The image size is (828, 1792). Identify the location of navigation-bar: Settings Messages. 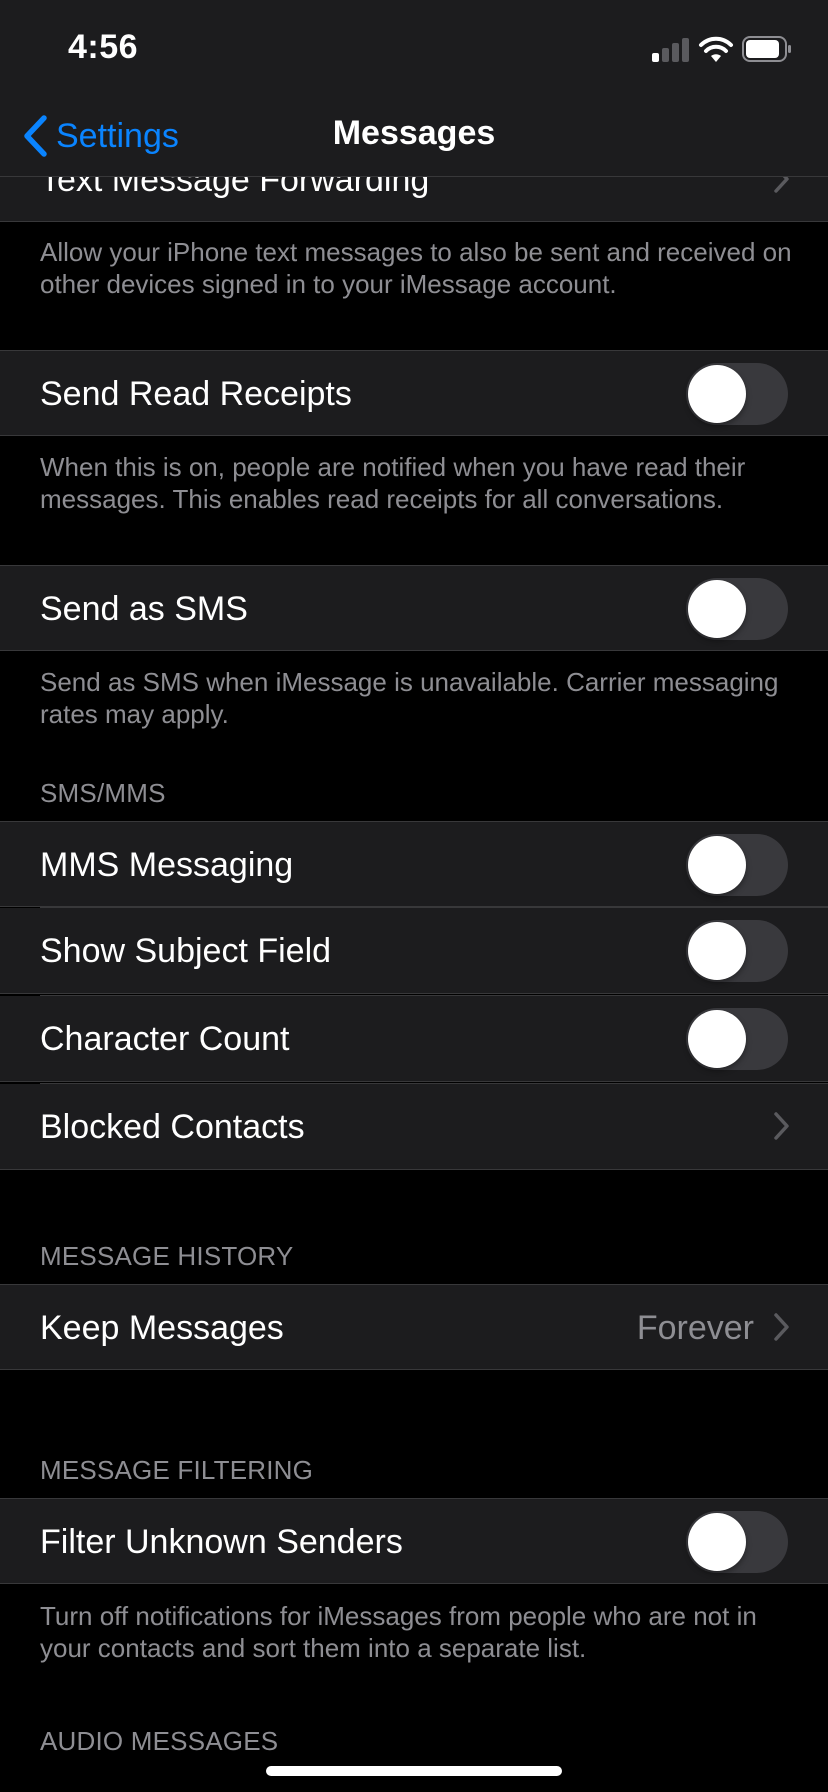
(414, 137).